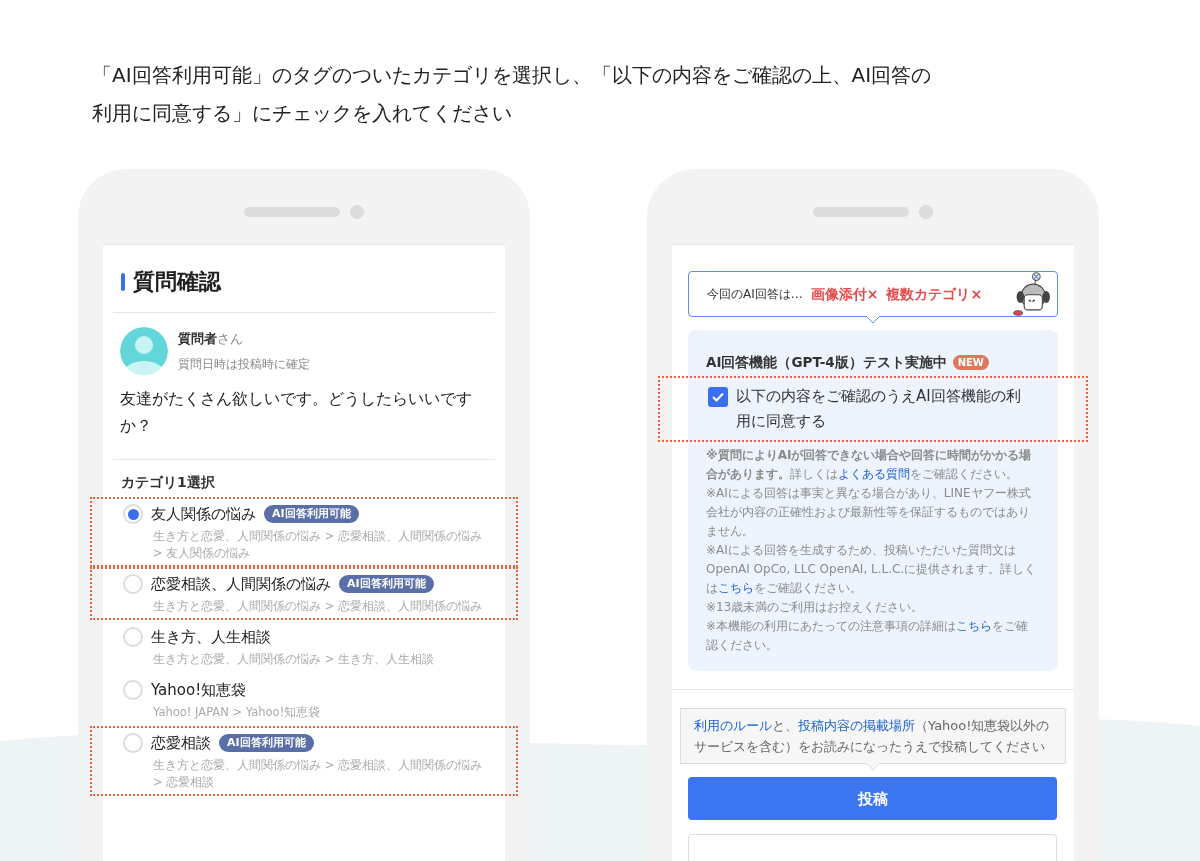 The height and width of the screenshot is (861, 1200). What do you see at coordinates (318, 545) in the screenshot?
I see `category-path: 生き方と恋愛、人間関係の悩み > 恋愛相談、人間関係の悩み > 友人関係の悩み` at bounding box center [318, 545].